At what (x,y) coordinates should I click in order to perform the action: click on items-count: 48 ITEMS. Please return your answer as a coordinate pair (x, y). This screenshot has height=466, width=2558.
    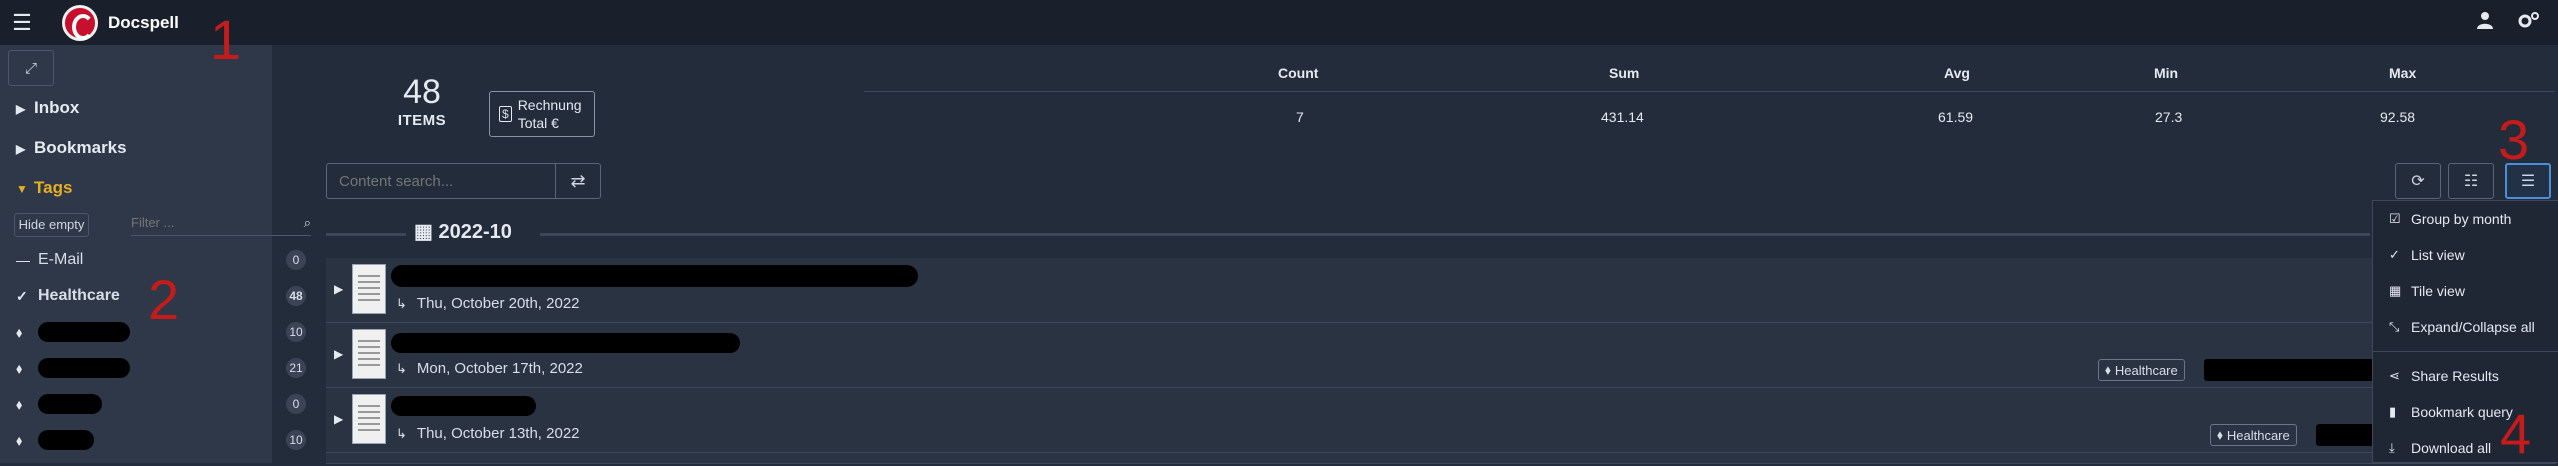
    Looking at the image, I should click on (422, 101).